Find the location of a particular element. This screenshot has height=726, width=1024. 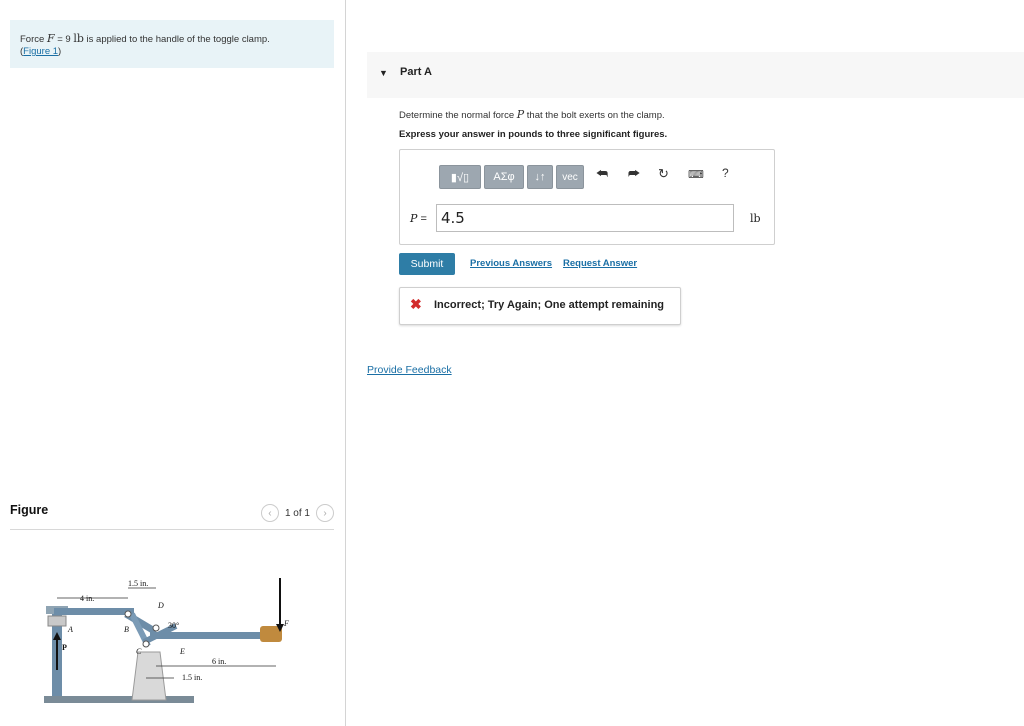

vec-button: vec is located at coordinates (570, 177).